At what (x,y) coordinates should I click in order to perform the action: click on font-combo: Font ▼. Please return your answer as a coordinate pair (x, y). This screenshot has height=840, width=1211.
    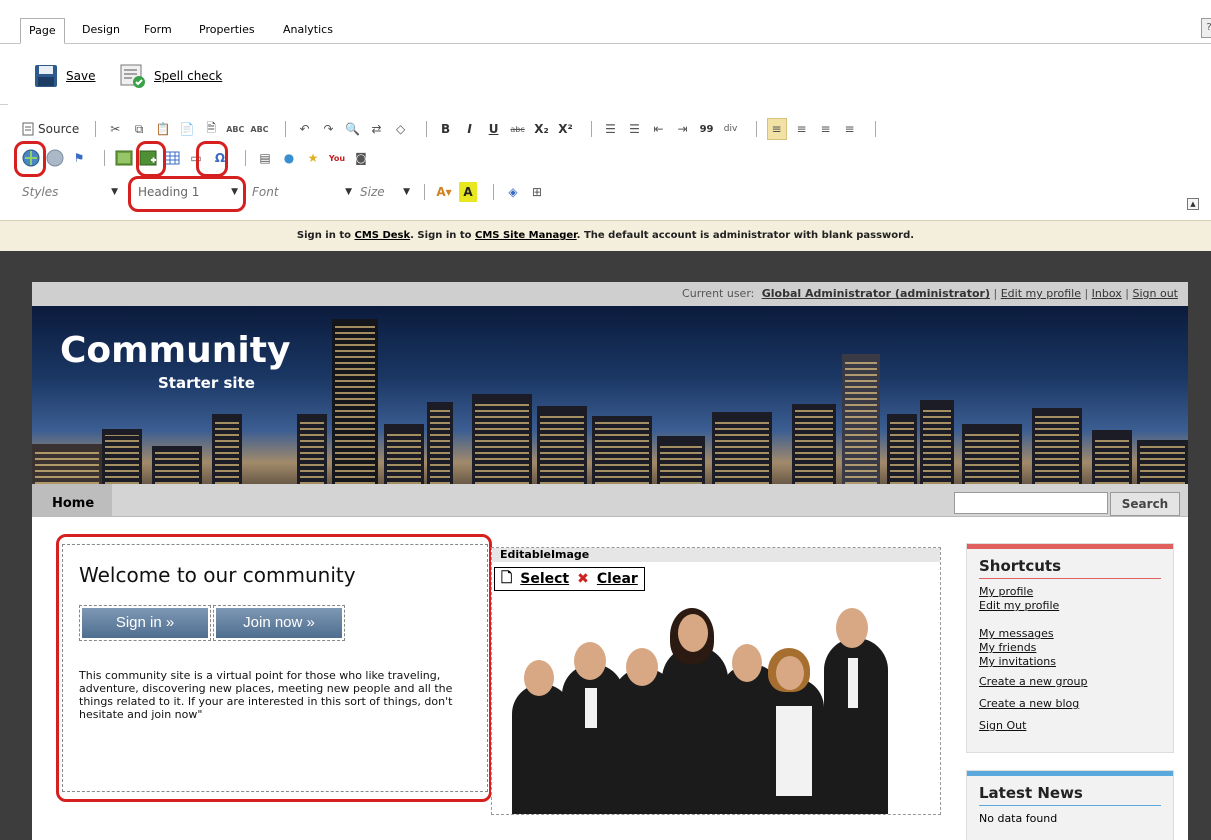
    Looking at the image, I should click on (302, 192).